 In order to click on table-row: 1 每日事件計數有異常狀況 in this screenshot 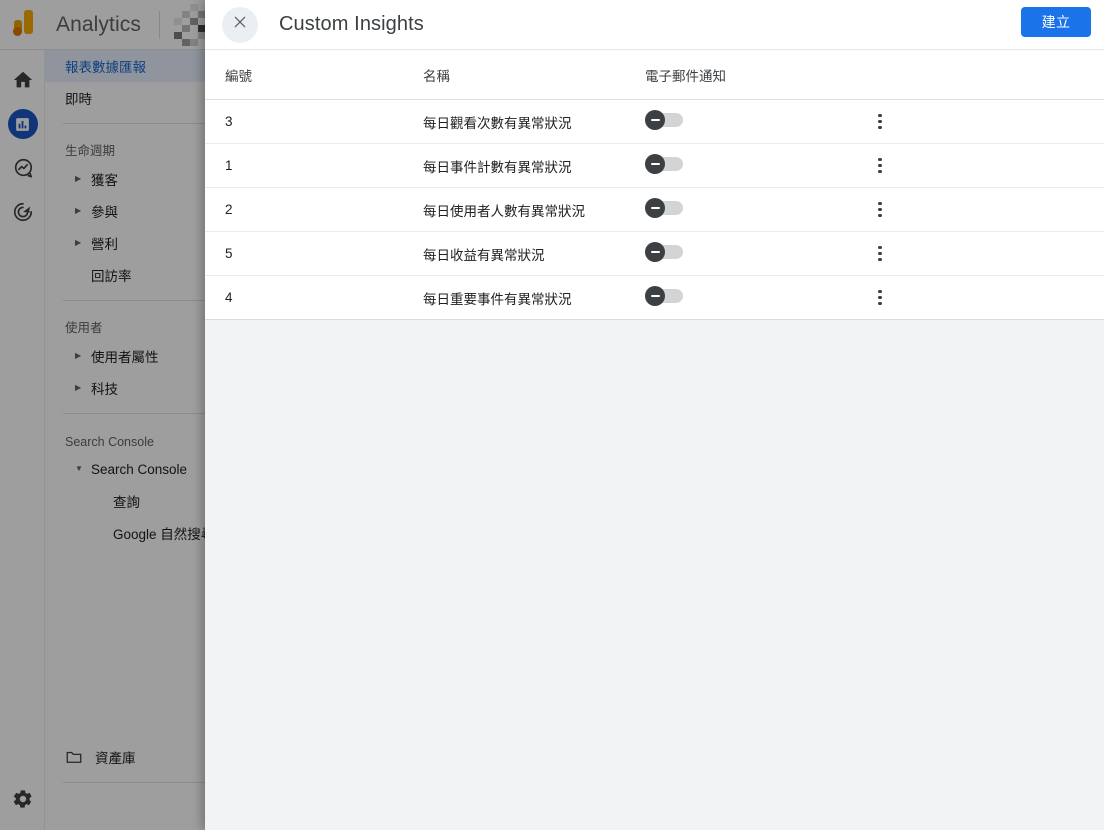, I will do `click(654, 166)`.